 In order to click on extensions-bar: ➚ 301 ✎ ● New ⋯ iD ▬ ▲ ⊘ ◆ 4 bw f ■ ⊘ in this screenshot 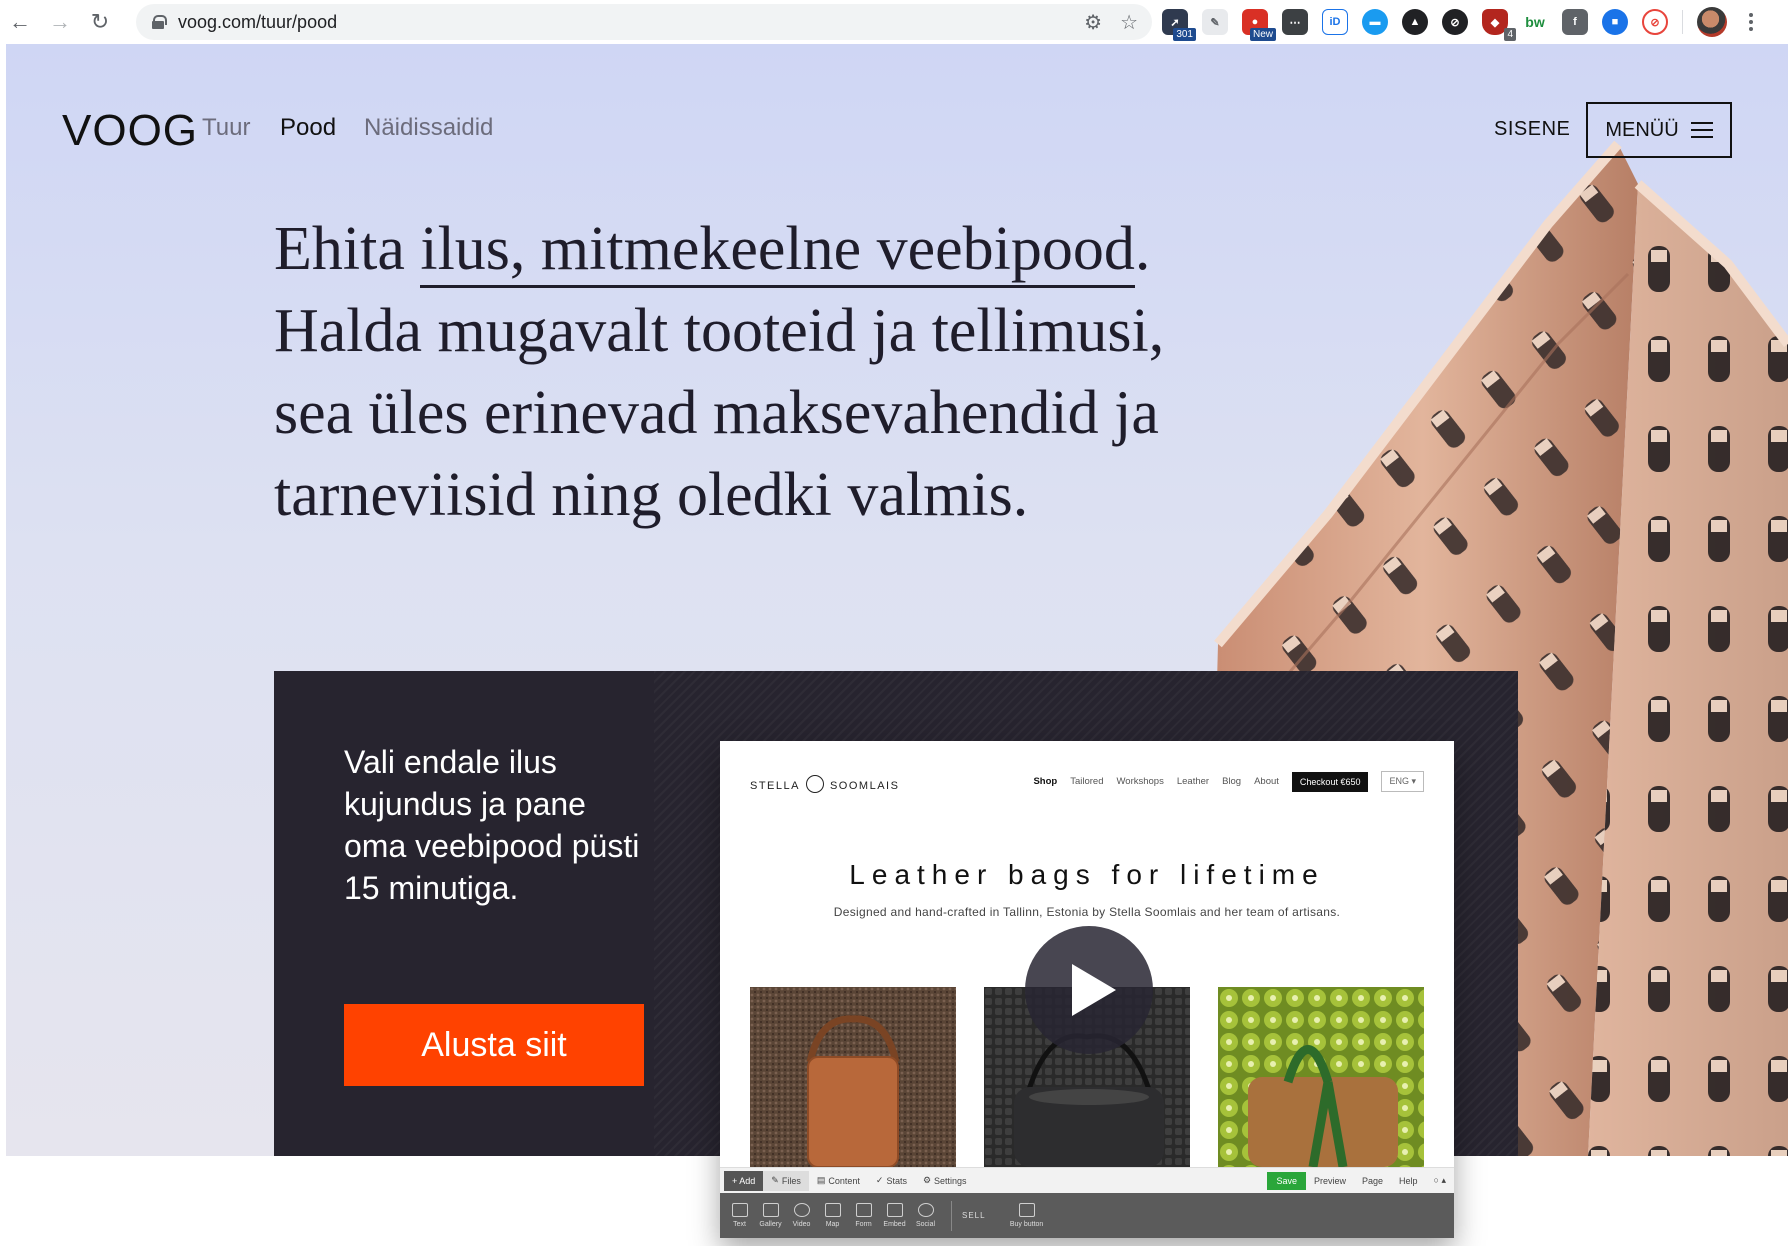, I will do `click(1461, 22)`.